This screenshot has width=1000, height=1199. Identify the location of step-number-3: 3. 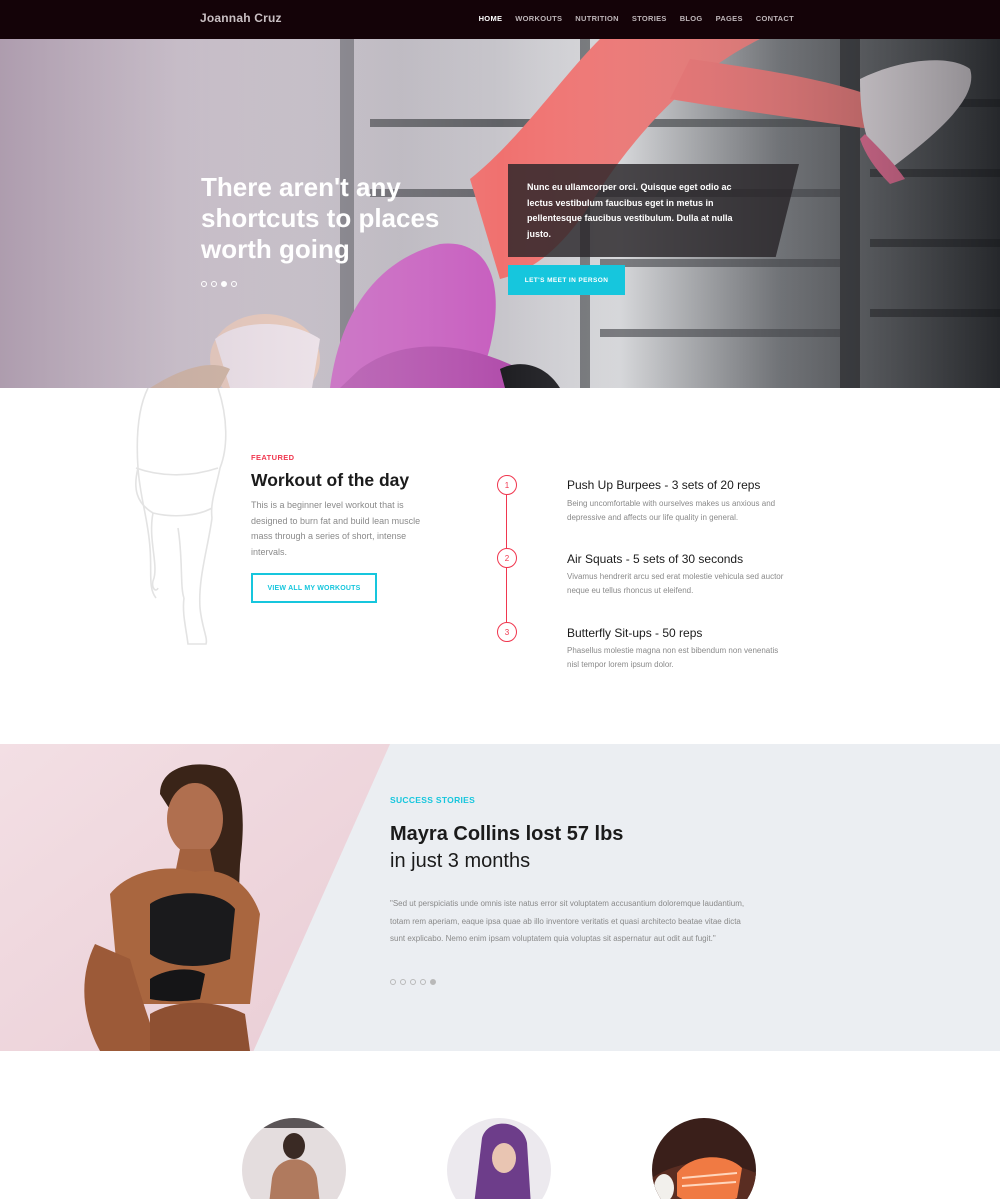
(507, 632).